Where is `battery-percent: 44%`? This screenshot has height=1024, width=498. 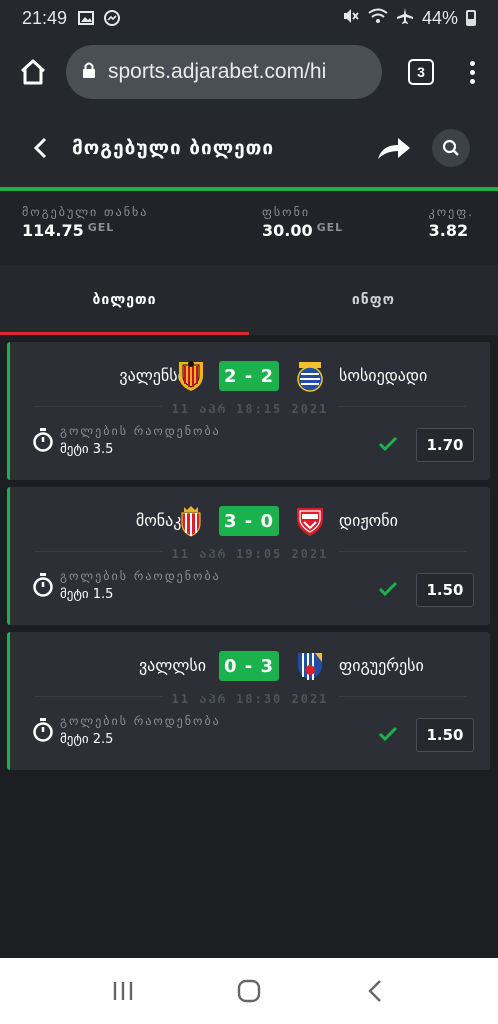
battery-percent: 44% is located at coordinates (439, 17).